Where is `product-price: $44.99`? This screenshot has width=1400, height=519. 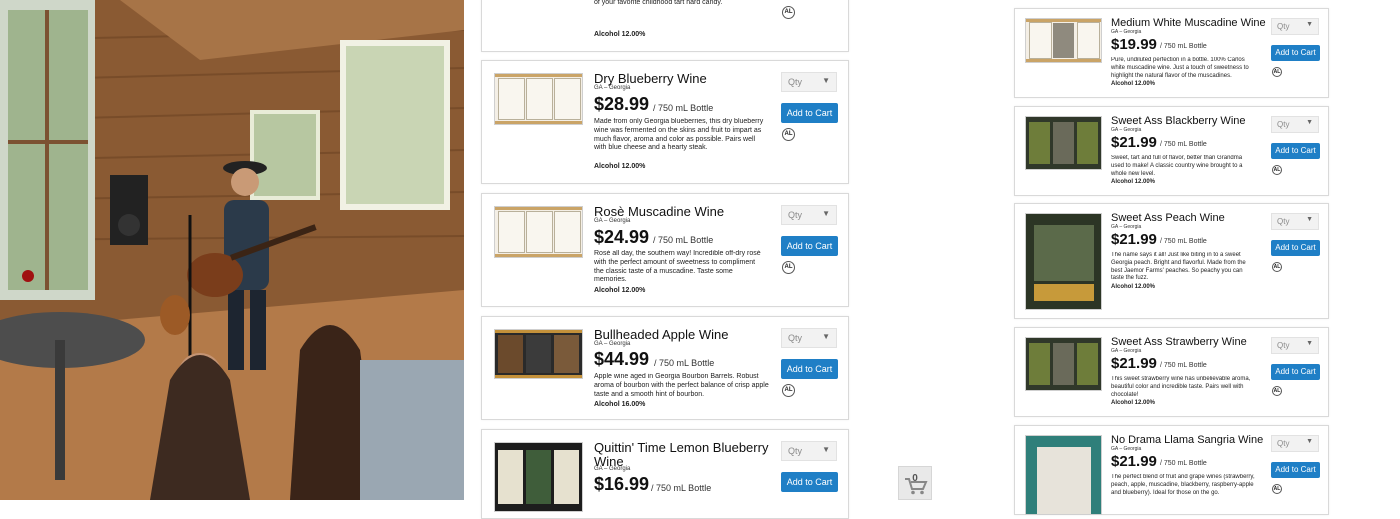
product-price: $44.99 is located at coordinates (622, 359).